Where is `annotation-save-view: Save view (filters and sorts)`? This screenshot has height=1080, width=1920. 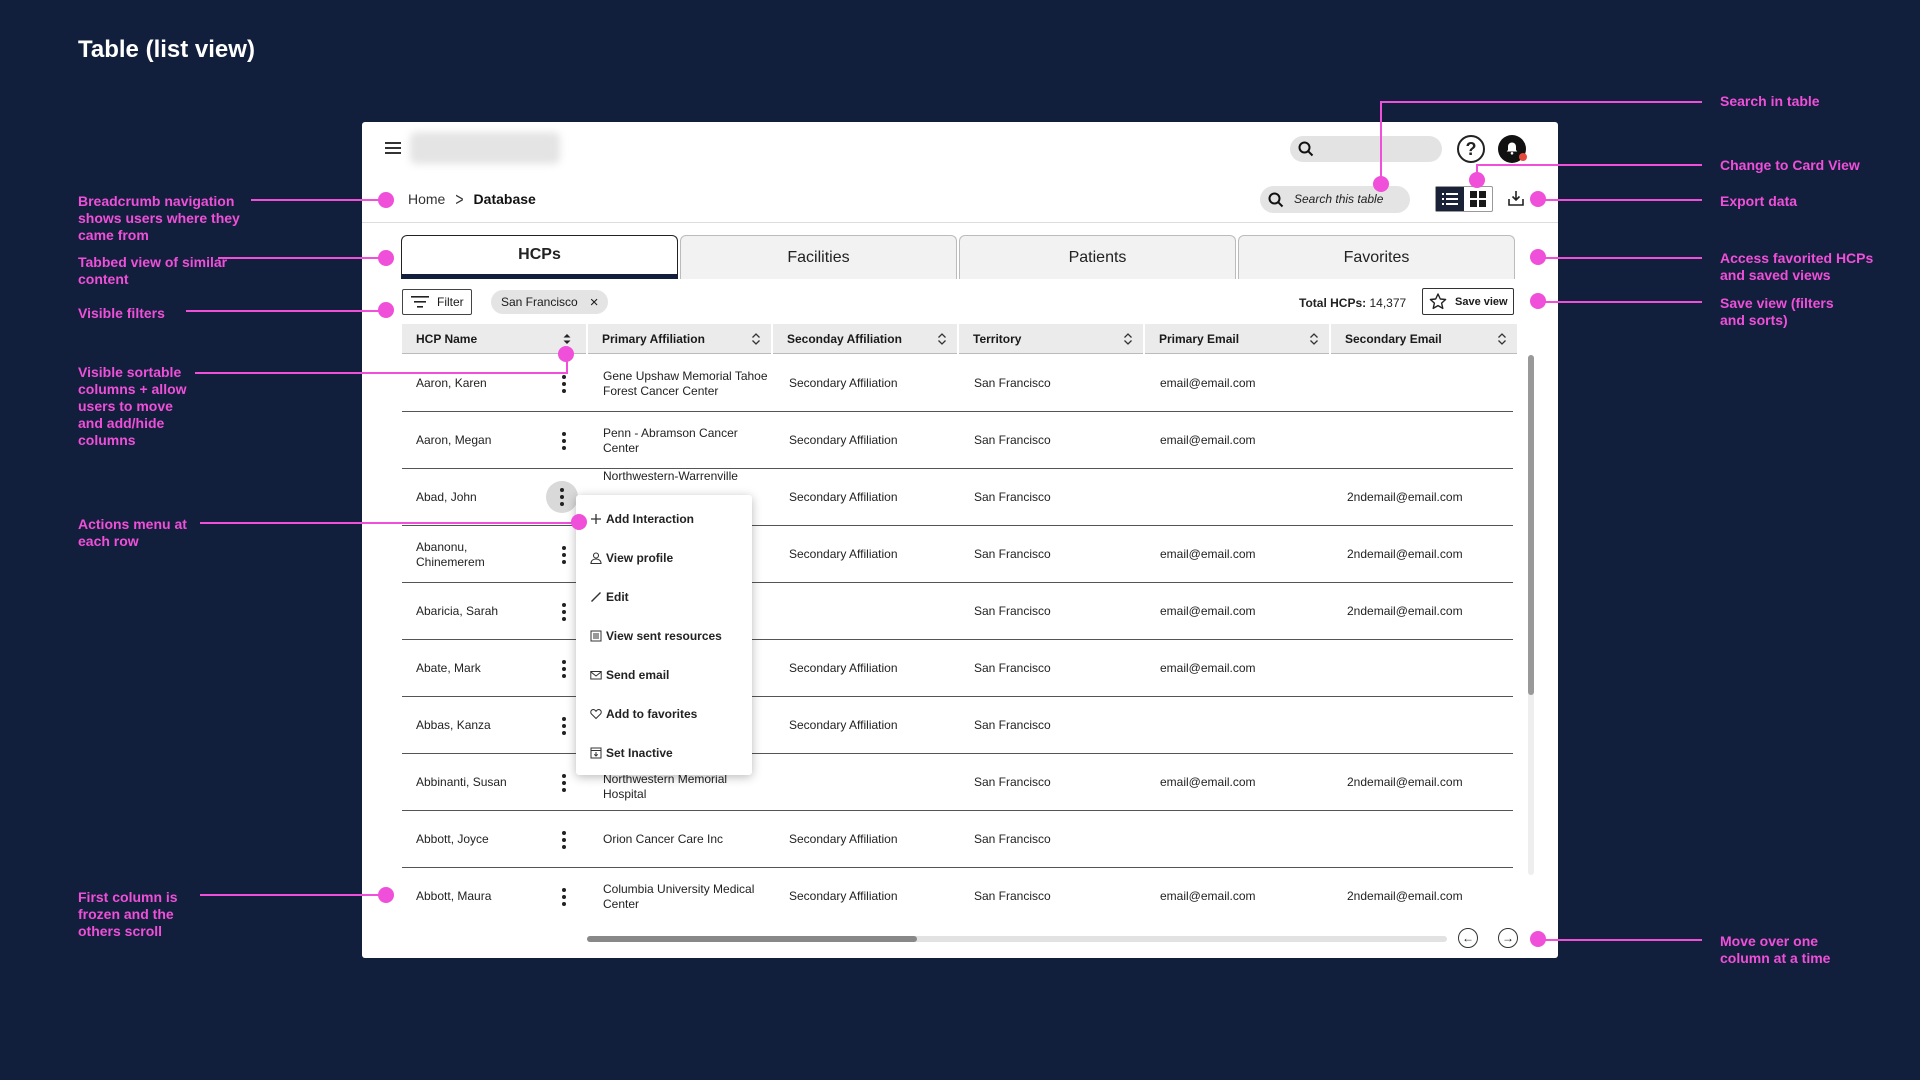 annotation-save-view: Save view (filters and sorts) is located at coordinates (1777, 311).